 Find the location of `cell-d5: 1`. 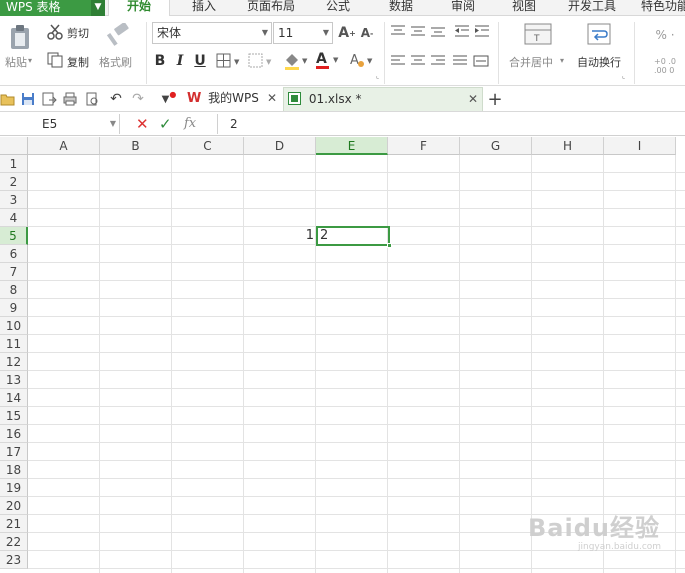

cell-d5: 1 is located at coordinates (281, 236).